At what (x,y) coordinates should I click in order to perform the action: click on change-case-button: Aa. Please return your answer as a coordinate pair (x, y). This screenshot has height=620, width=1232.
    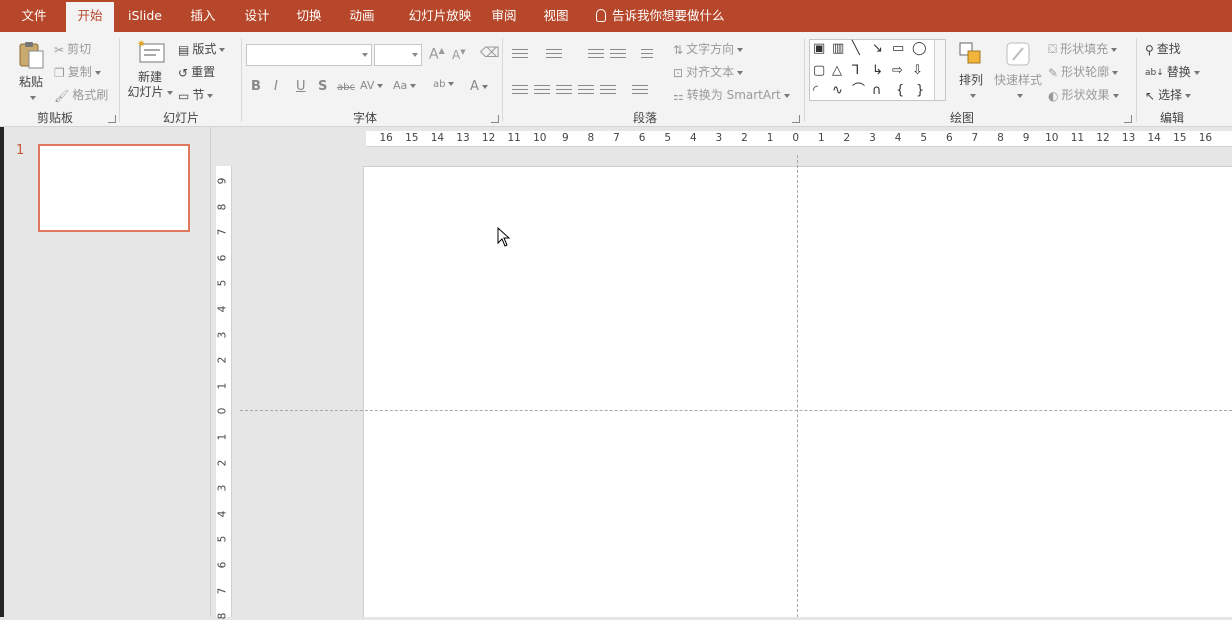
    Looking at the image, I should click on (405, 85).